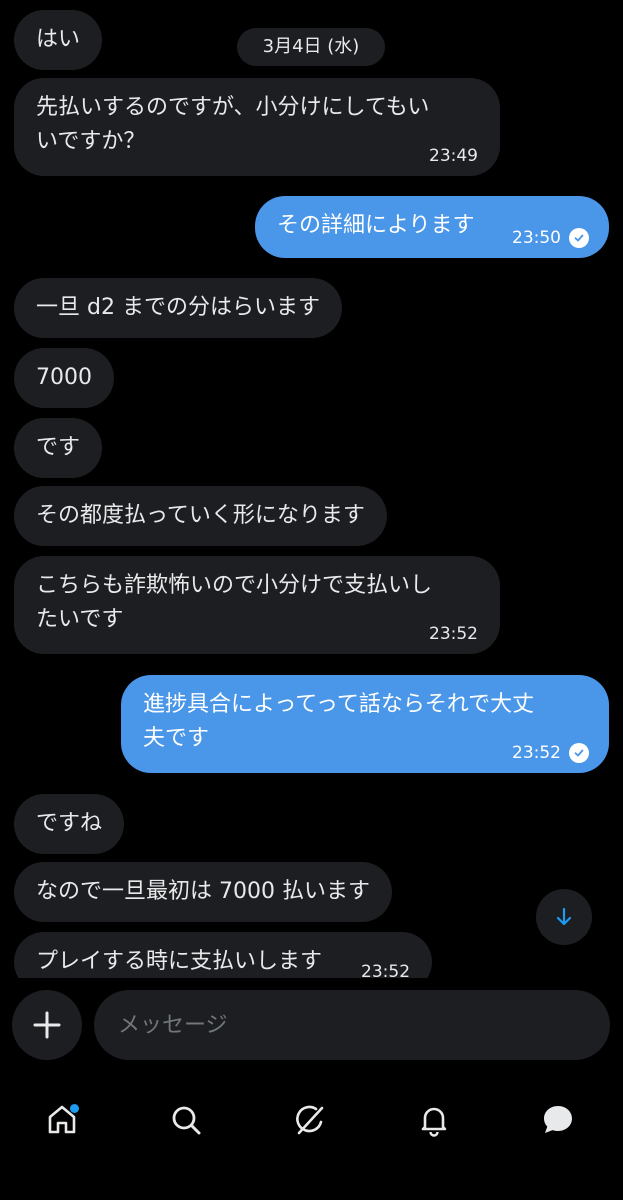 This screenshot has height=1200, width=623. I want to click on message-text: いですか？, so click(91, 141).